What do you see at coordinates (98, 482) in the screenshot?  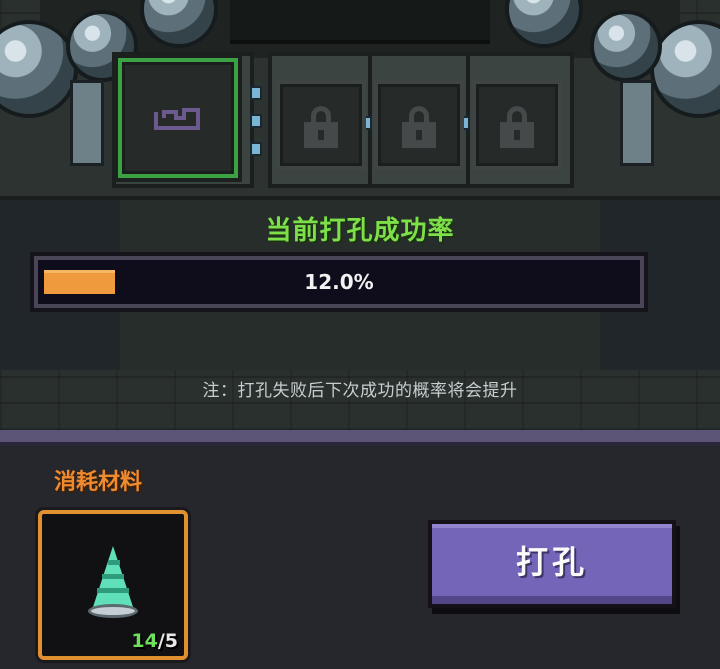 I see `materials-title: 消耗材料` at bounding box center [98, 482].